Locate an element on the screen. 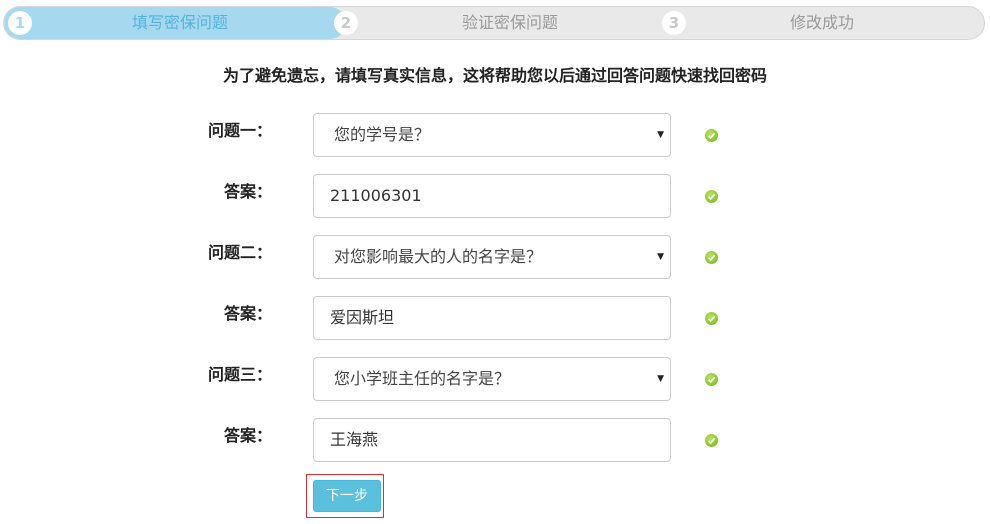 The width and height of the screenshot is (990, 524). question-2-row: 问题二： 对您影响最大的人的名字是？ ▼ is located at coordinates (495, 258).